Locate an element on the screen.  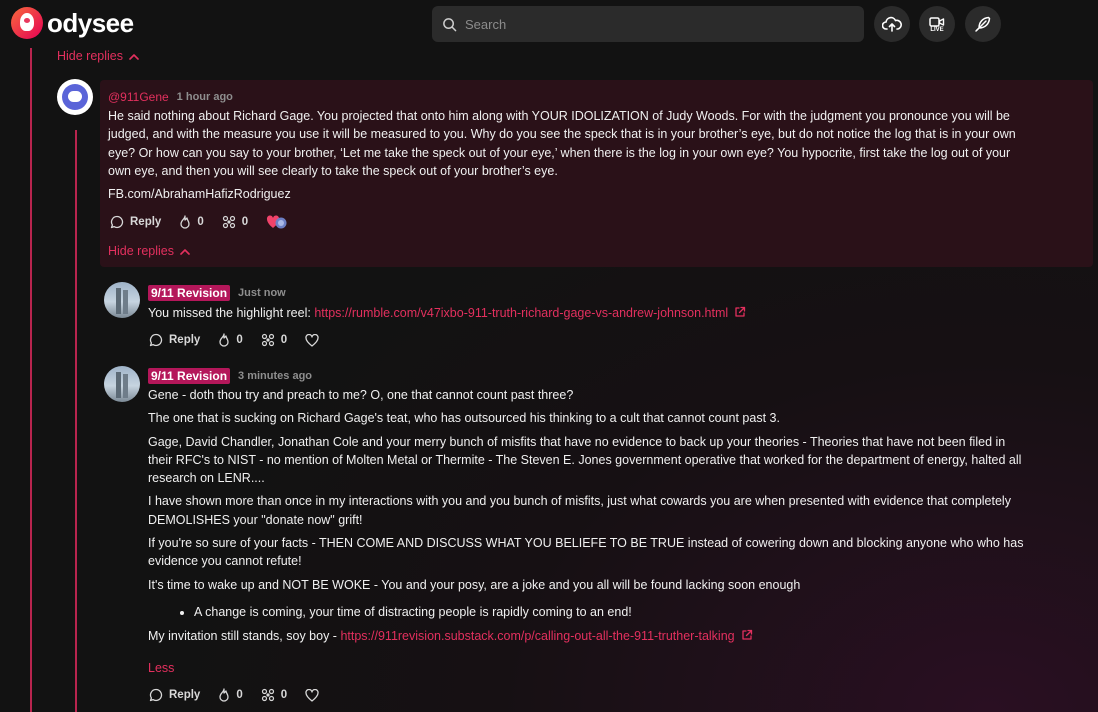
comment-meta: 9/11 Revision Just now is located at coordinates (217, 293).